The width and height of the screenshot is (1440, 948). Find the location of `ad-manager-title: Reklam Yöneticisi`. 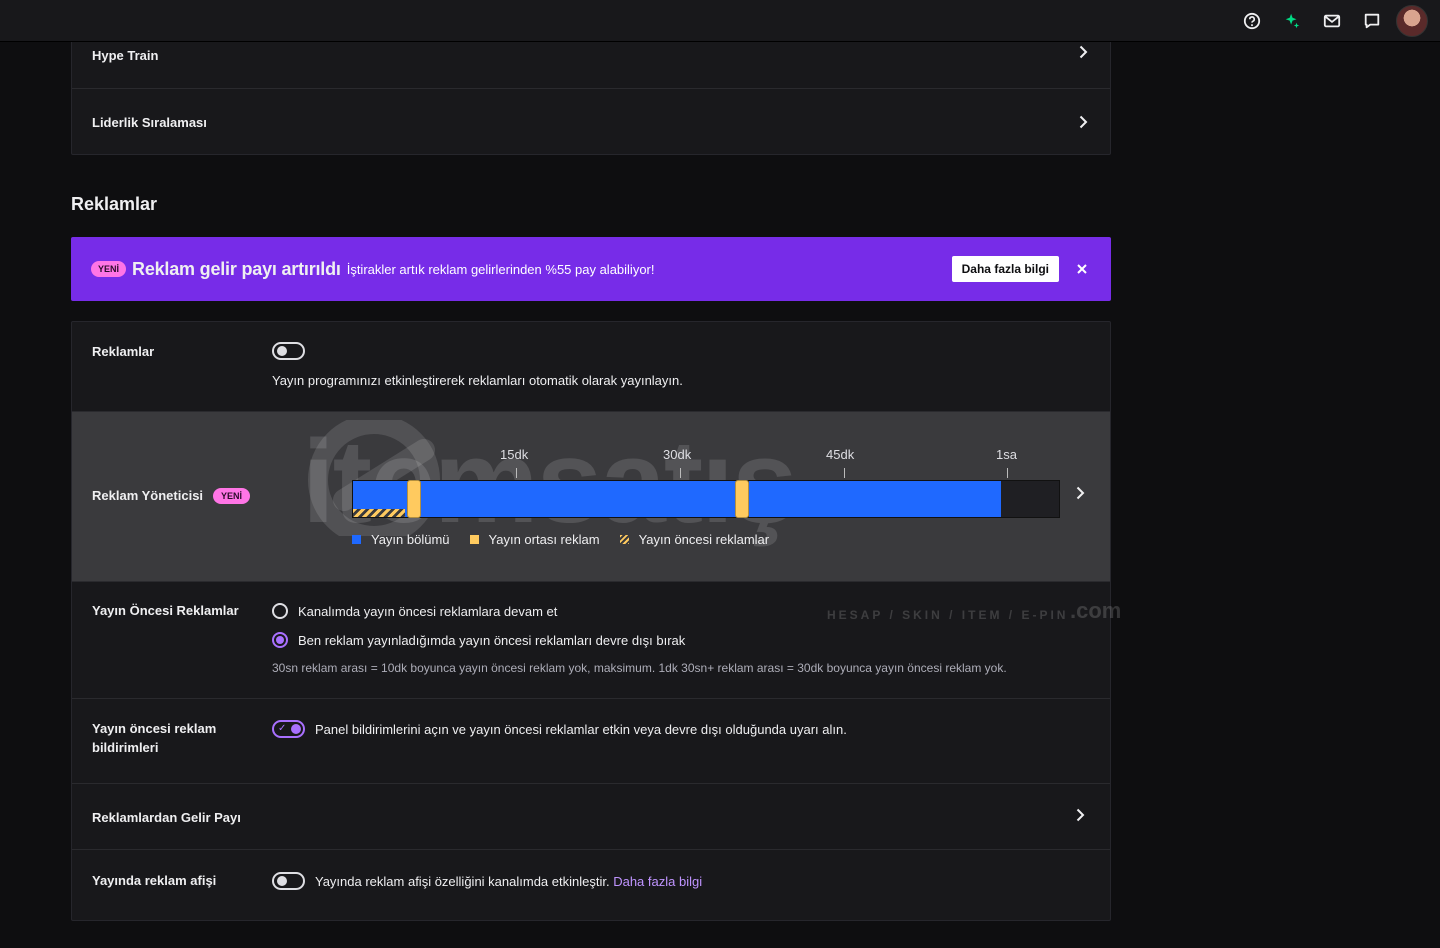

ad-manager-title: Reklam Yöneticisi is located at coordinates (148, 495).